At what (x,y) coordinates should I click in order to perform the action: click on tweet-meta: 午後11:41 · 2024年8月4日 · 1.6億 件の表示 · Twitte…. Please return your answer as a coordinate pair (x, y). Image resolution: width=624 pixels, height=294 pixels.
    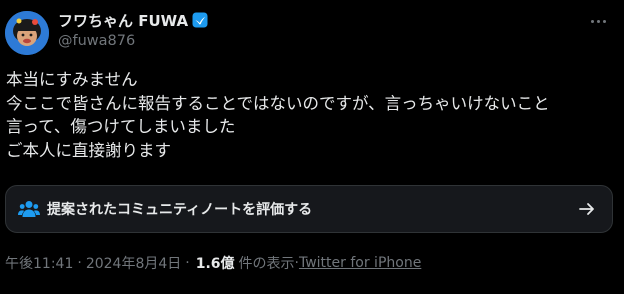
    Looking at the image, I should click on (213, 263).